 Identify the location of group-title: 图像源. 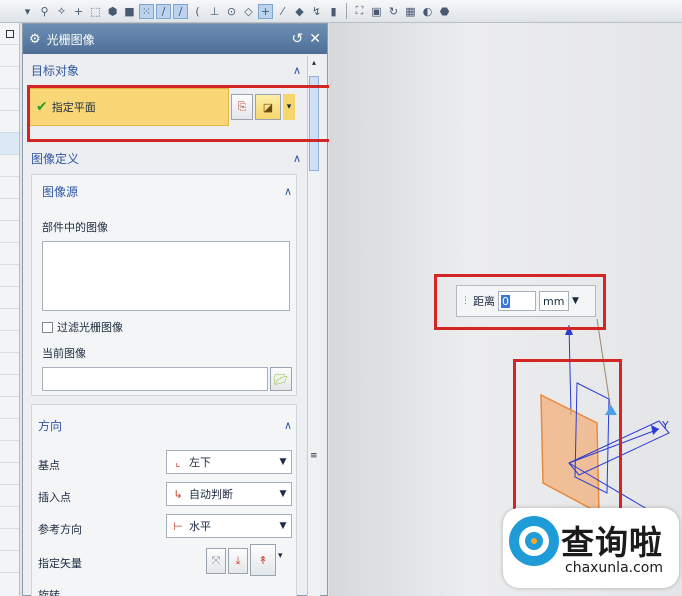
(60, 192).